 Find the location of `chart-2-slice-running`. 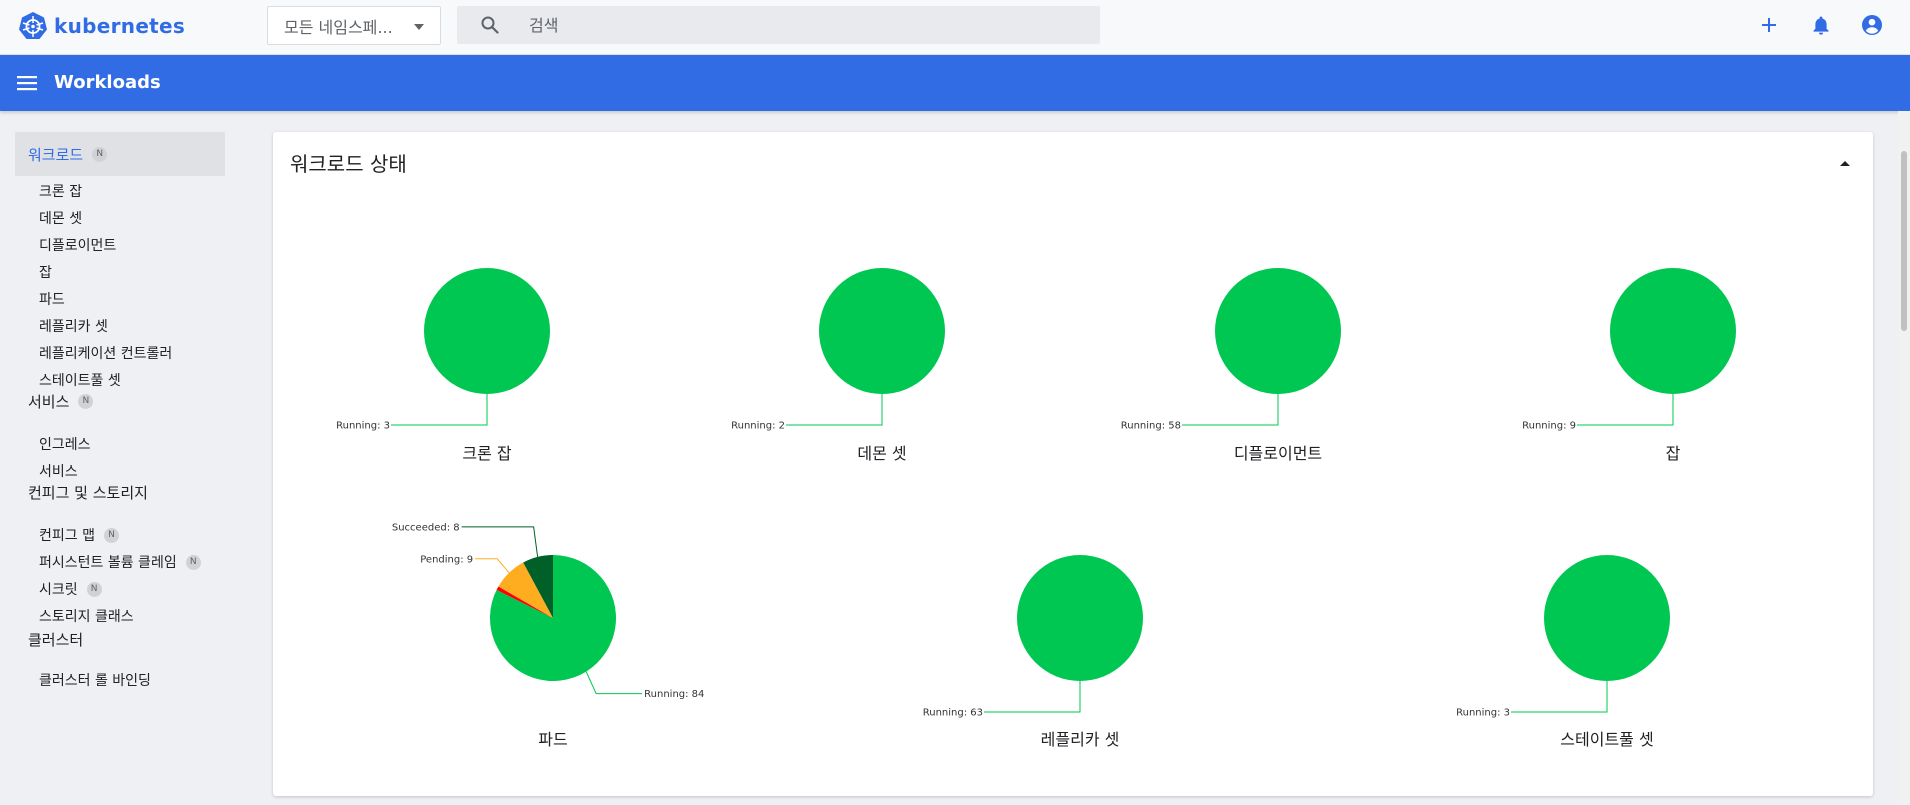

chart-2-slice-running is located at coordinates (882, 331).